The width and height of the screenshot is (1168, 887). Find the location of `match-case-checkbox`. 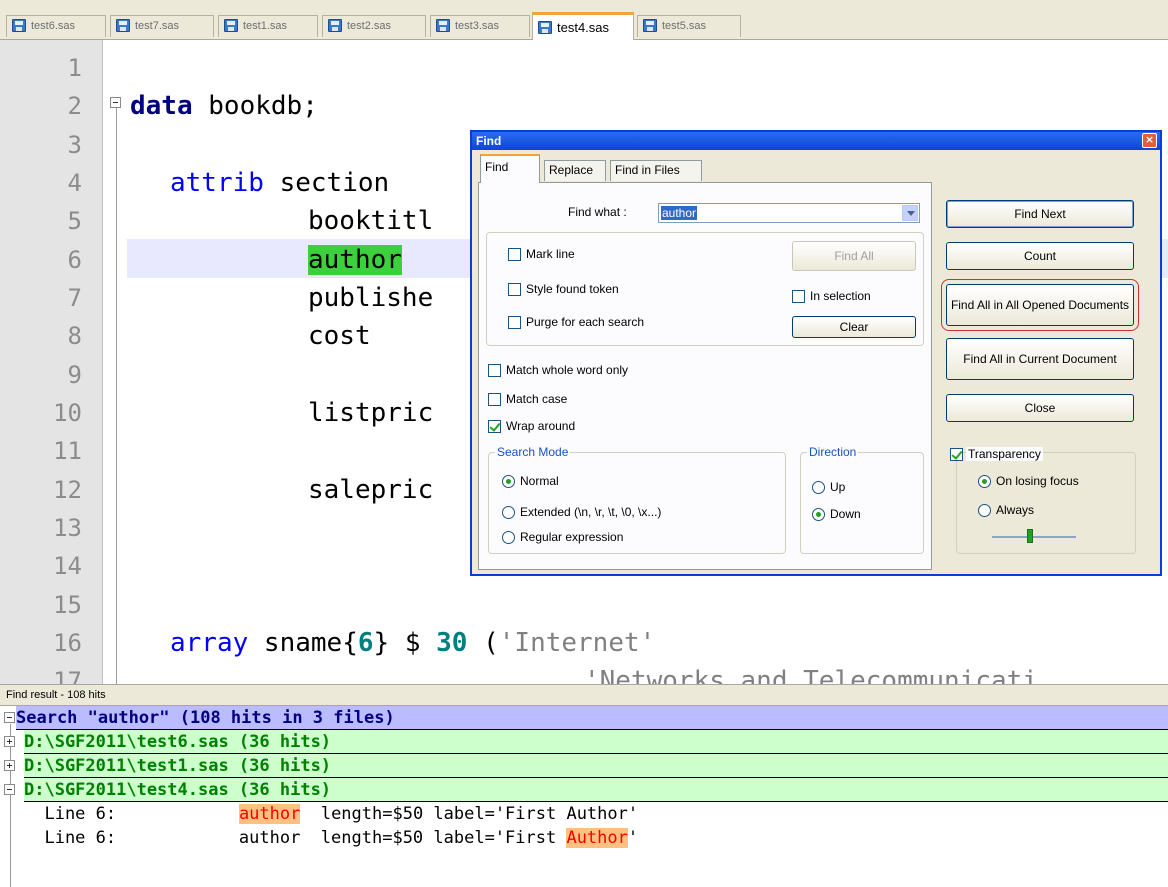

match-case-checkbox is located at coordinates (494, 399).